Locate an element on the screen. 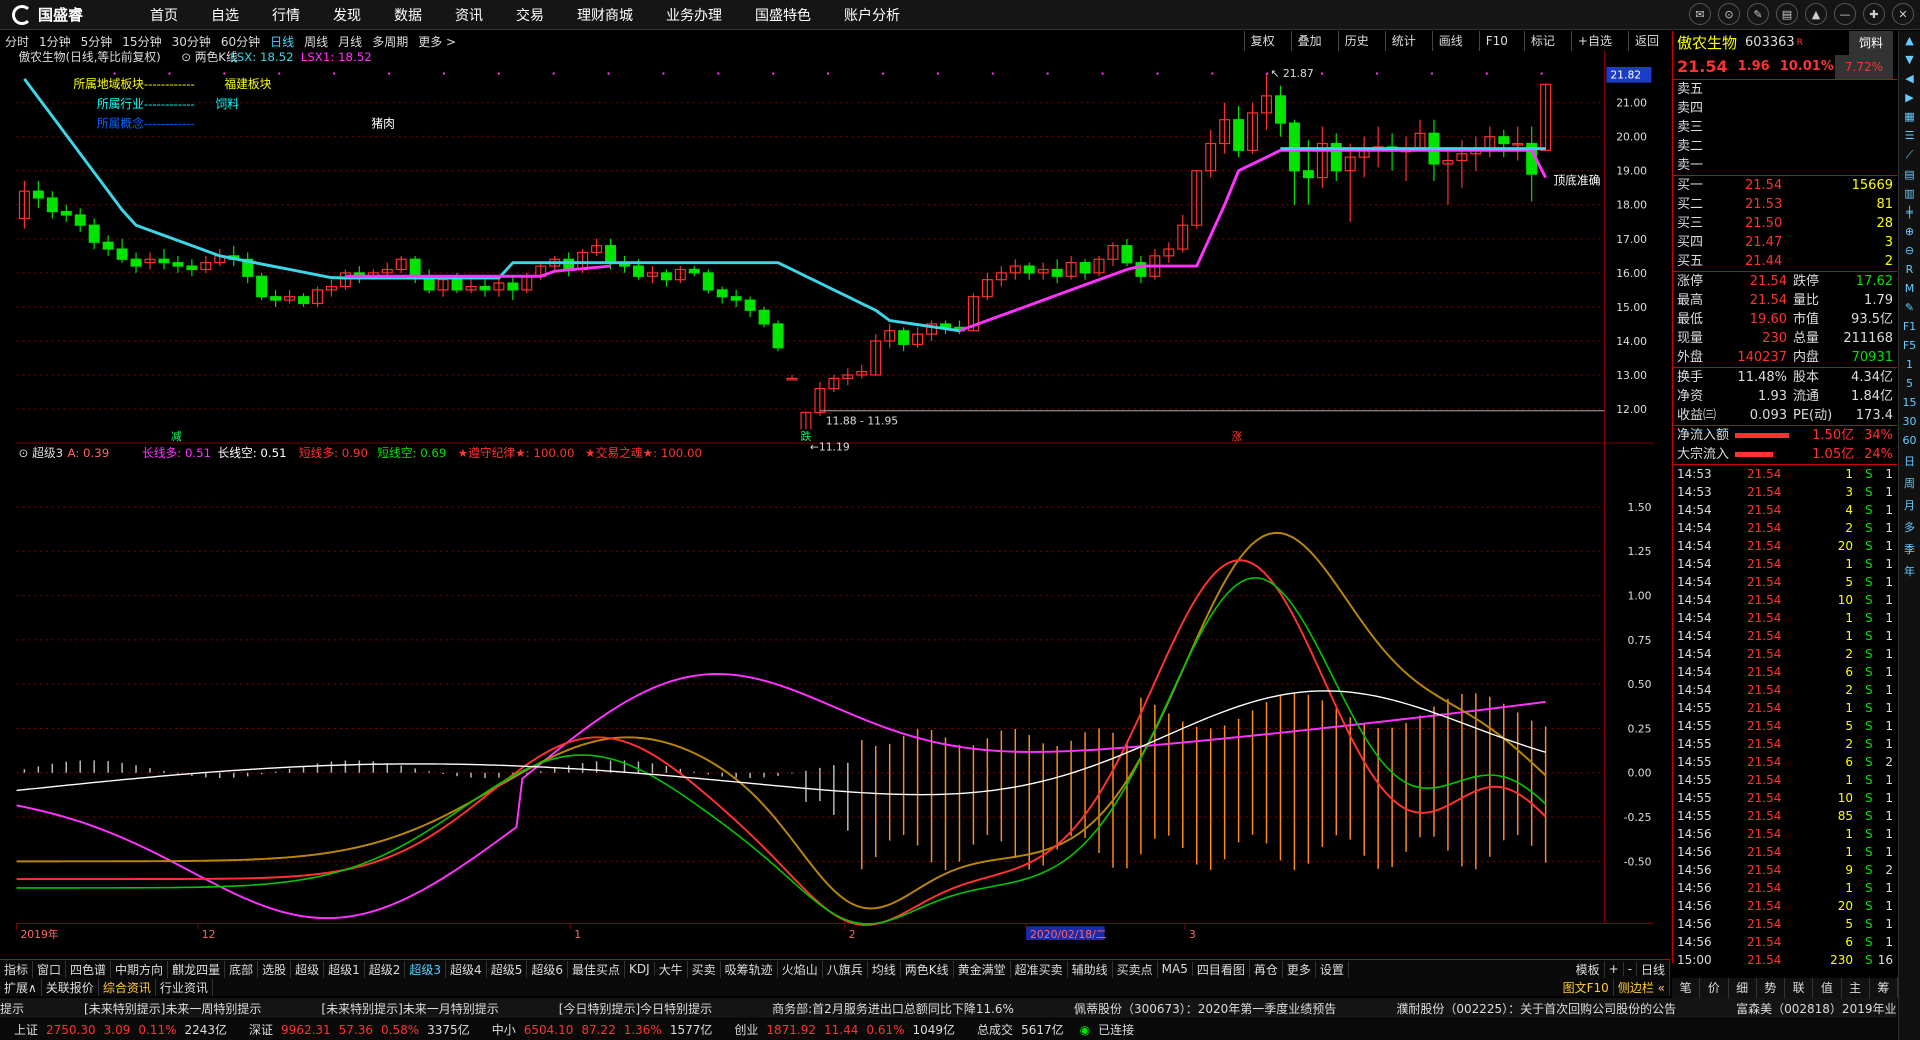  table-icon: ▤ is located at coordinates (1909, 174).